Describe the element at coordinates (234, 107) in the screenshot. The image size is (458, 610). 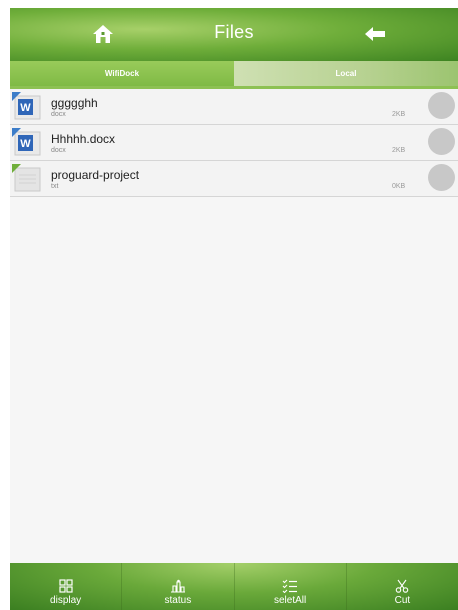
I see `file-row-ggggghh: W ggggghh docx 2KB` at that location.